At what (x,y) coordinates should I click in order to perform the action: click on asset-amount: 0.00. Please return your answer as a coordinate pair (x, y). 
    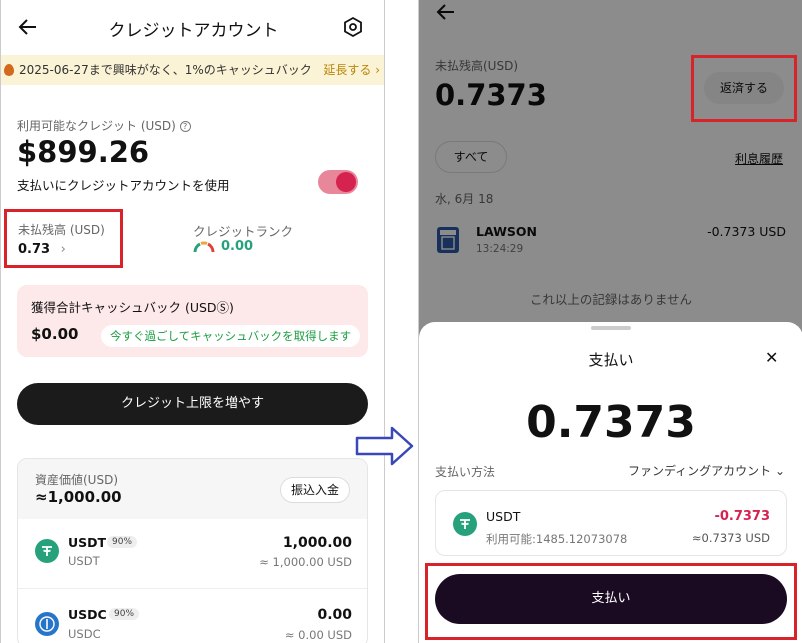
    Looking at the image, I should click on (334, 615).